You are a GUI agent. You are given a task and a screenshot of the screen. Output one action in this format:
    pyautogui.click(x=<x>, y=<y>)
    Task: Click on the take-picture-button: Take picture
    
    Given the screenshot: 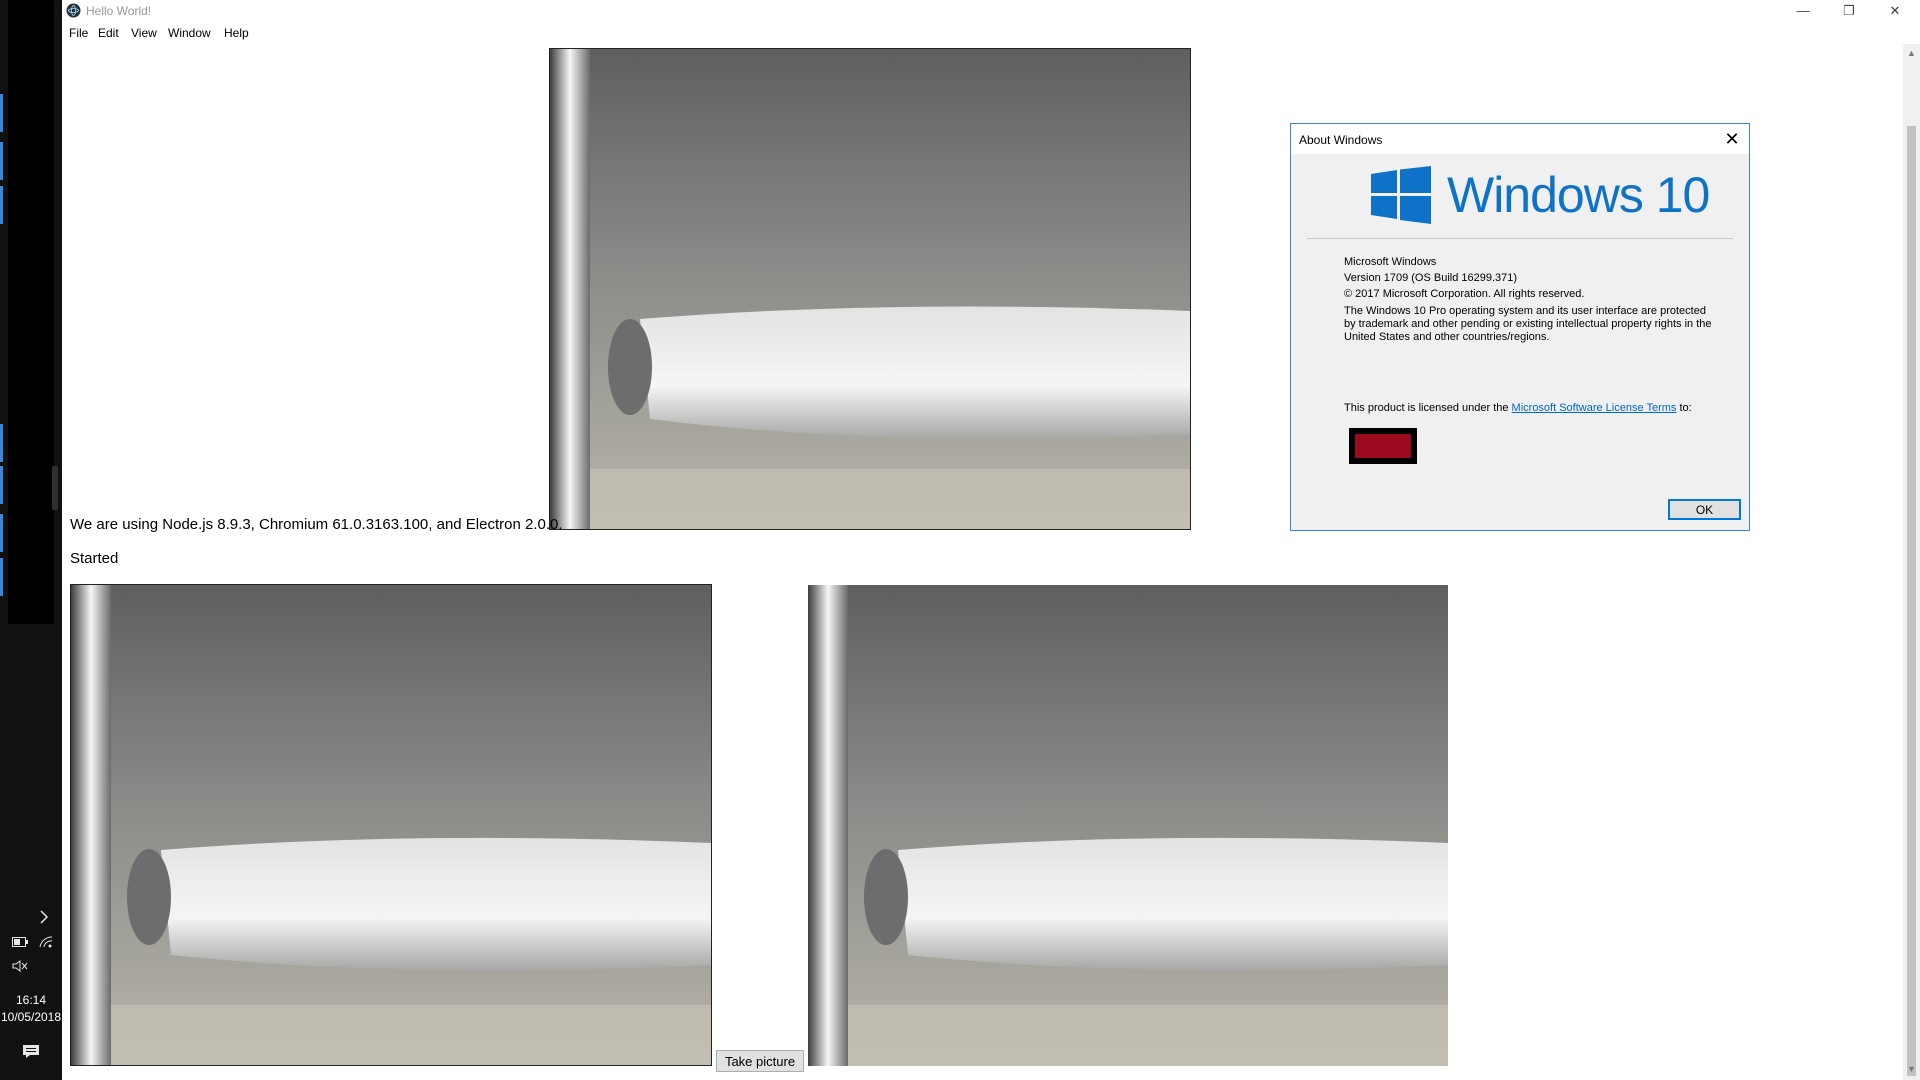 What is the action you would take?
    pyautogui.click(x=760, y=1061)
    